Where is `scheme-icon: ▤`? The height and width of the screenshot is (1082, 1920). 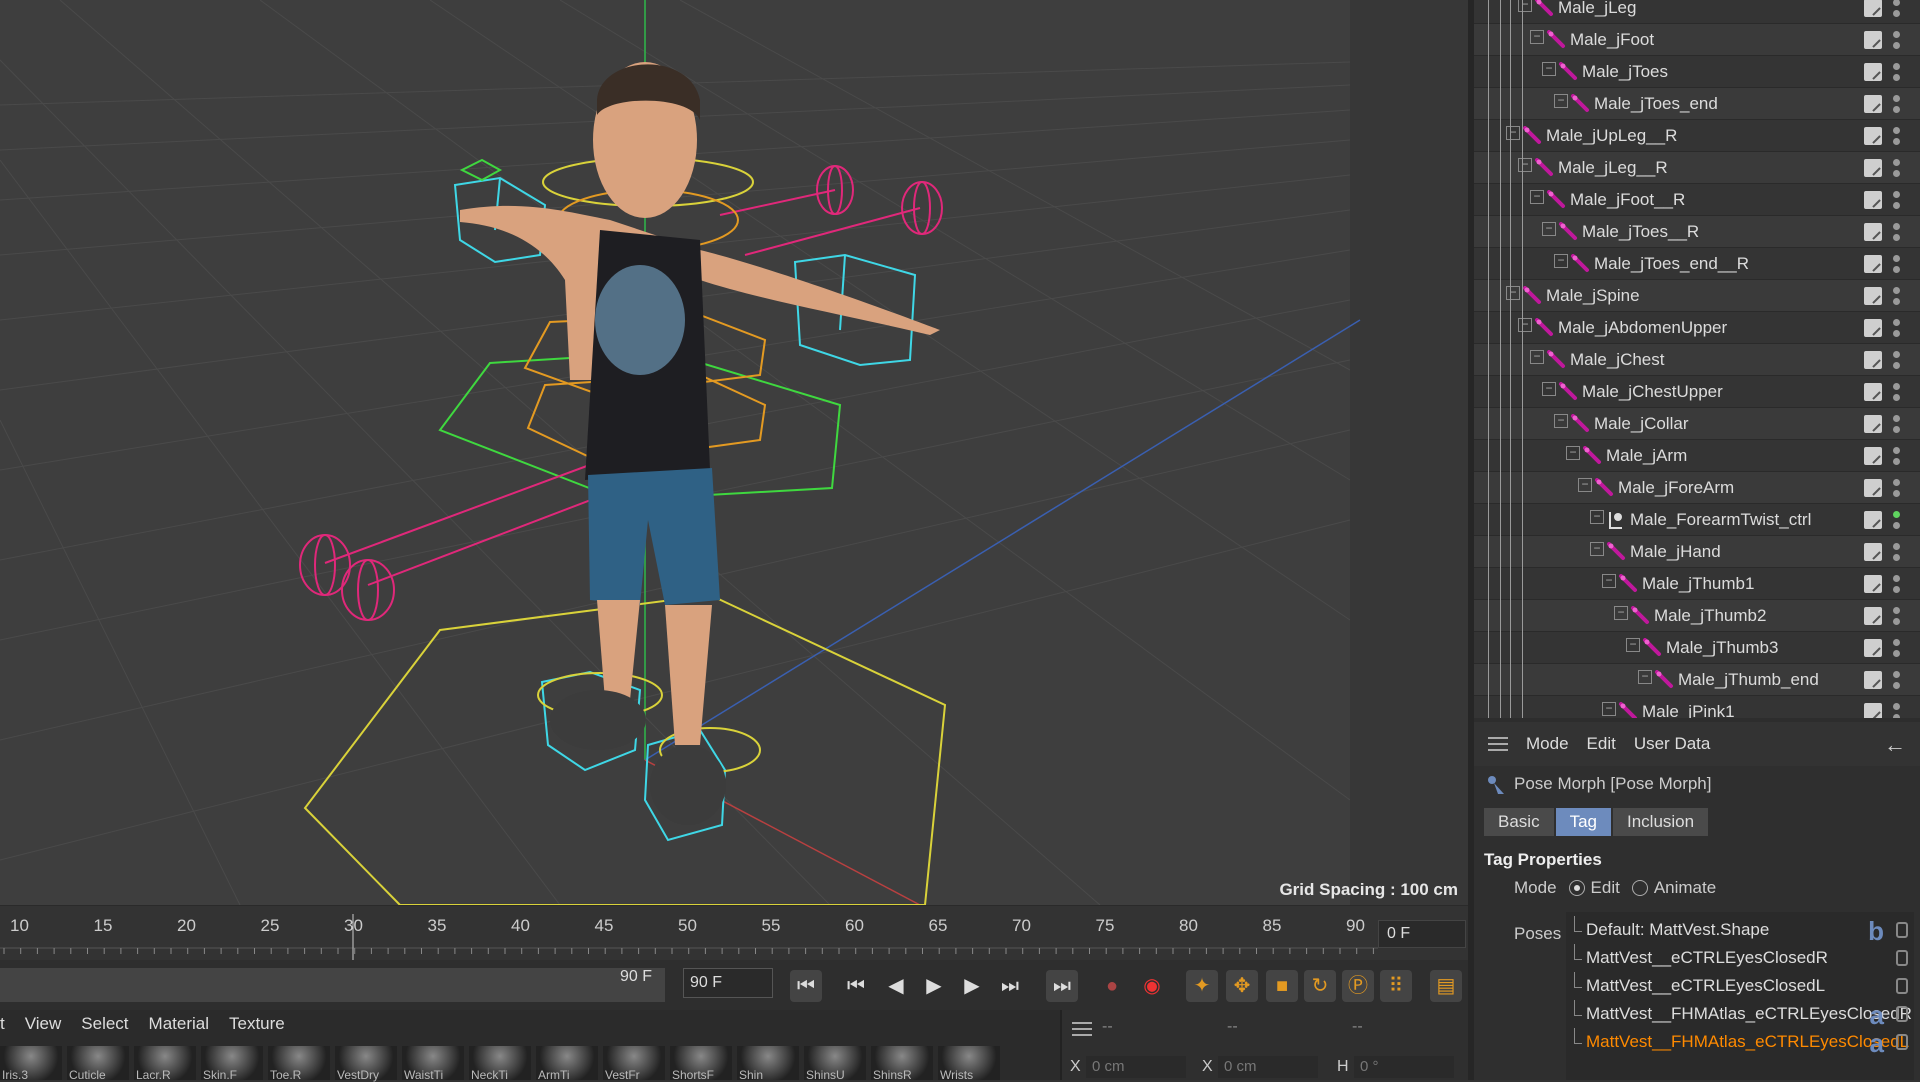
scheme-icon: ▤ is located at coordinates (1446, 986).